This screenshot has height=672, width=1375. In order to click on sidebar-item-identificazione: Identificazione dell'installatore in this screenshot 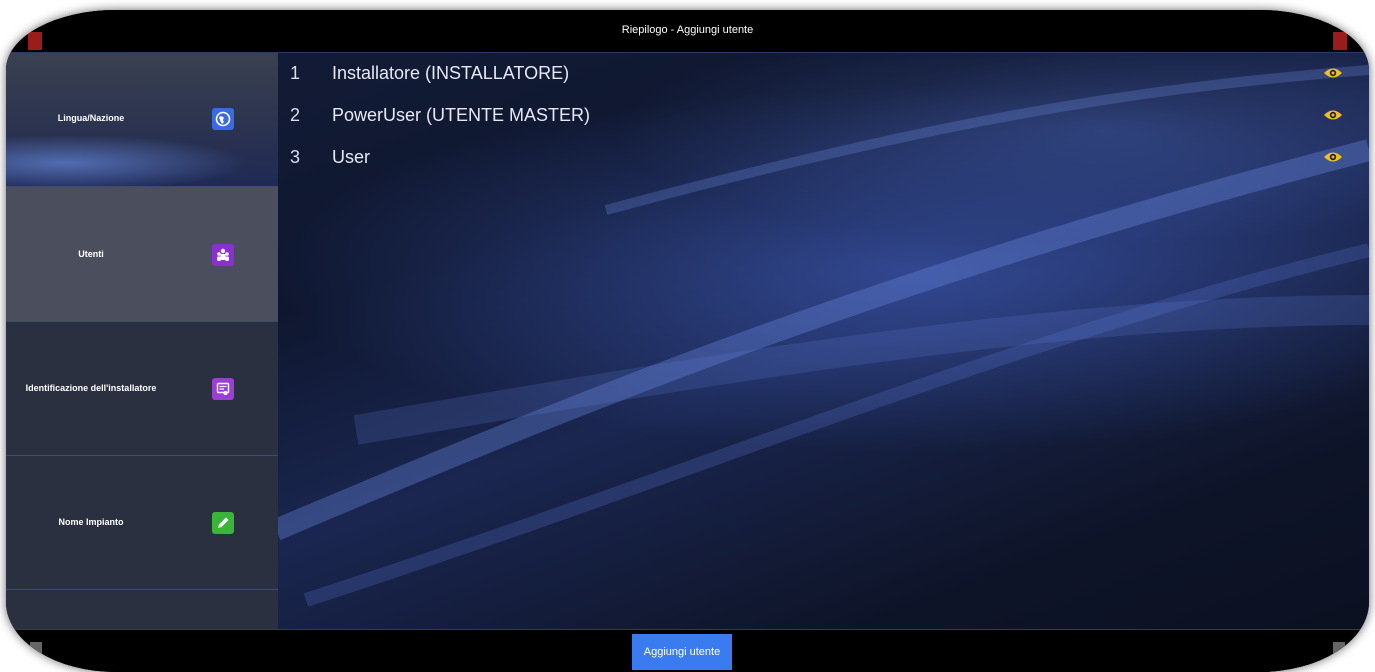, I will do `click(142, 389)`.